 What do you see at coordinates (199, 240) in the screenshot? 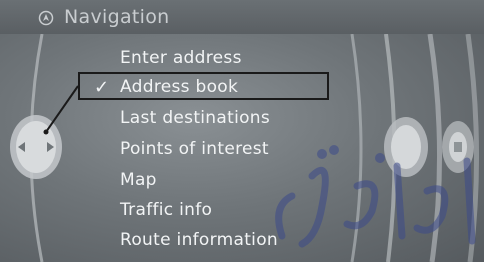
I see `menu-item-route-information: Route information` at bounding box center [199, 240].